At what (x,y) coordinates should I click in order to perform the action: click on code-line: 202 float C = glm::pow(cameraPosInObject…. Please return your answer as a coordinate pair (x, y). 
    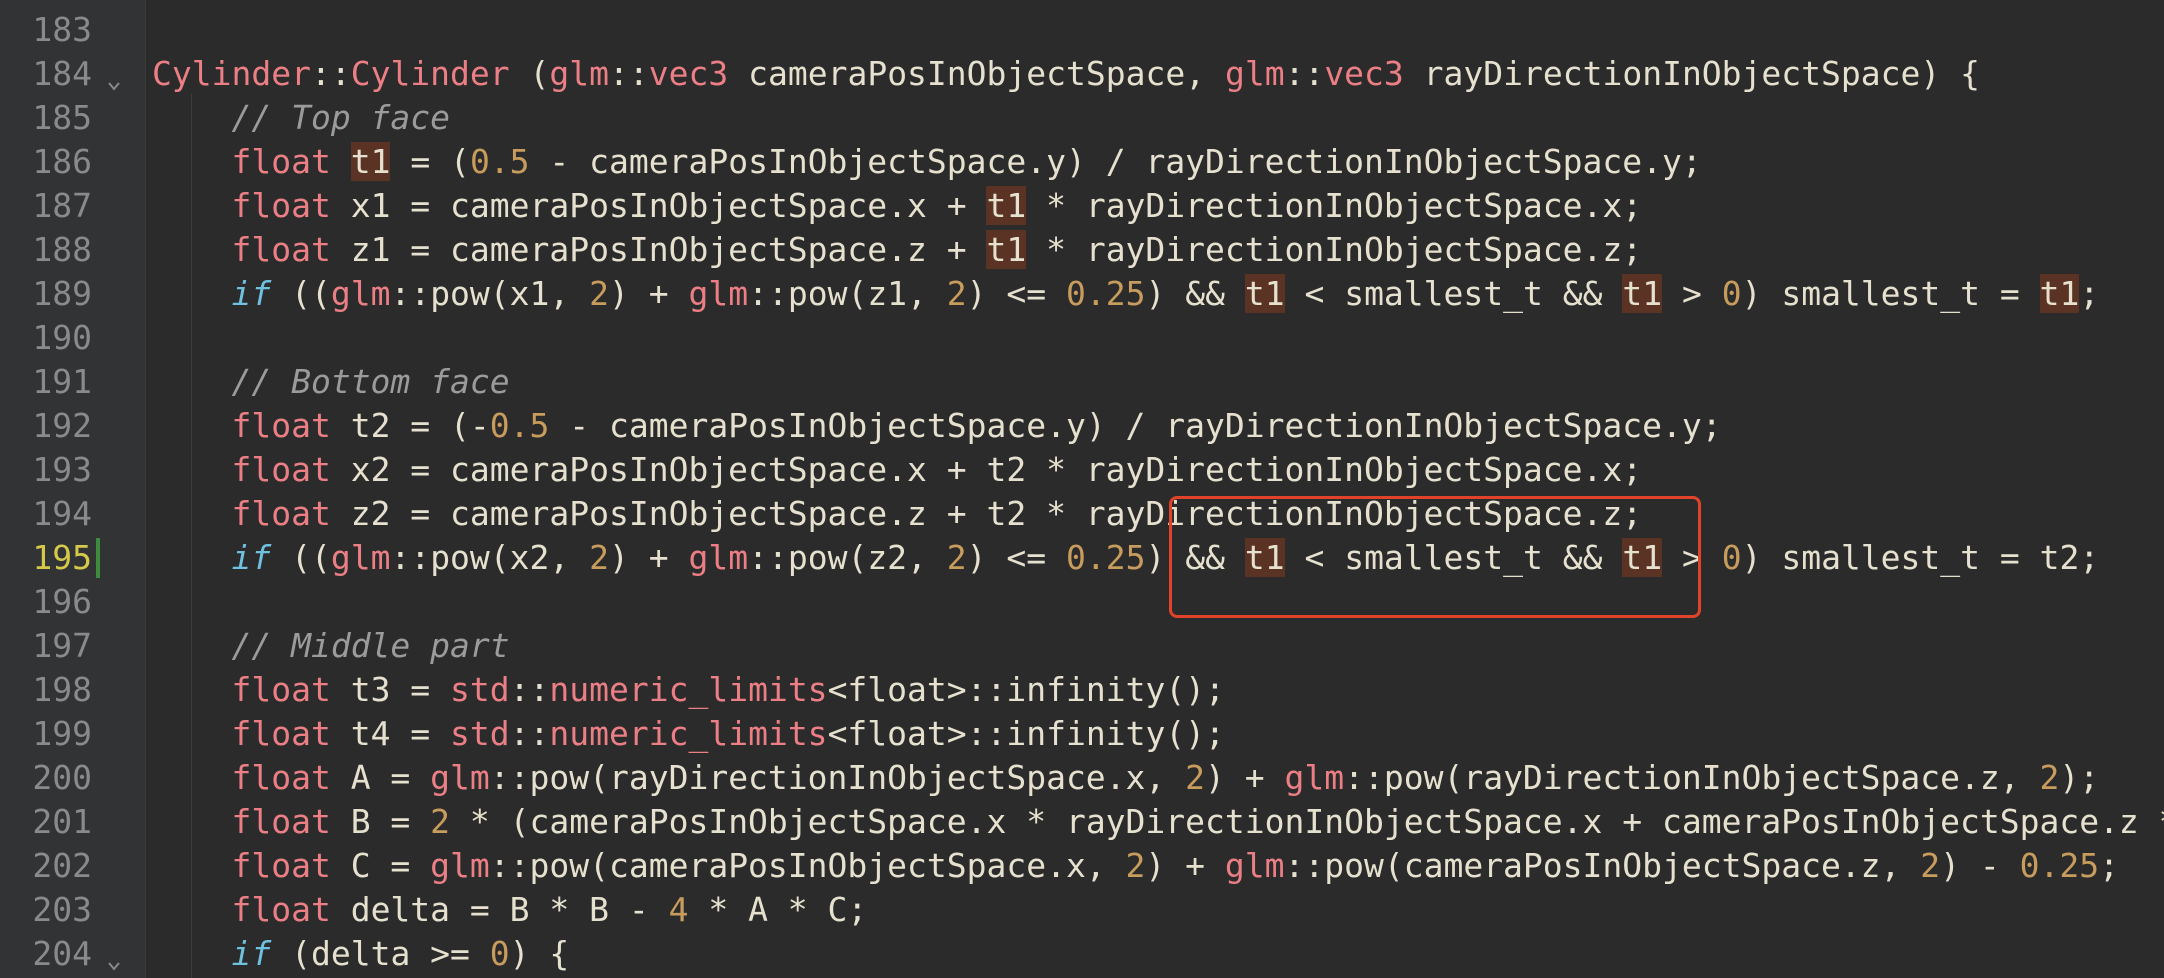
    Looking at the image, I should click on (1082, 866).